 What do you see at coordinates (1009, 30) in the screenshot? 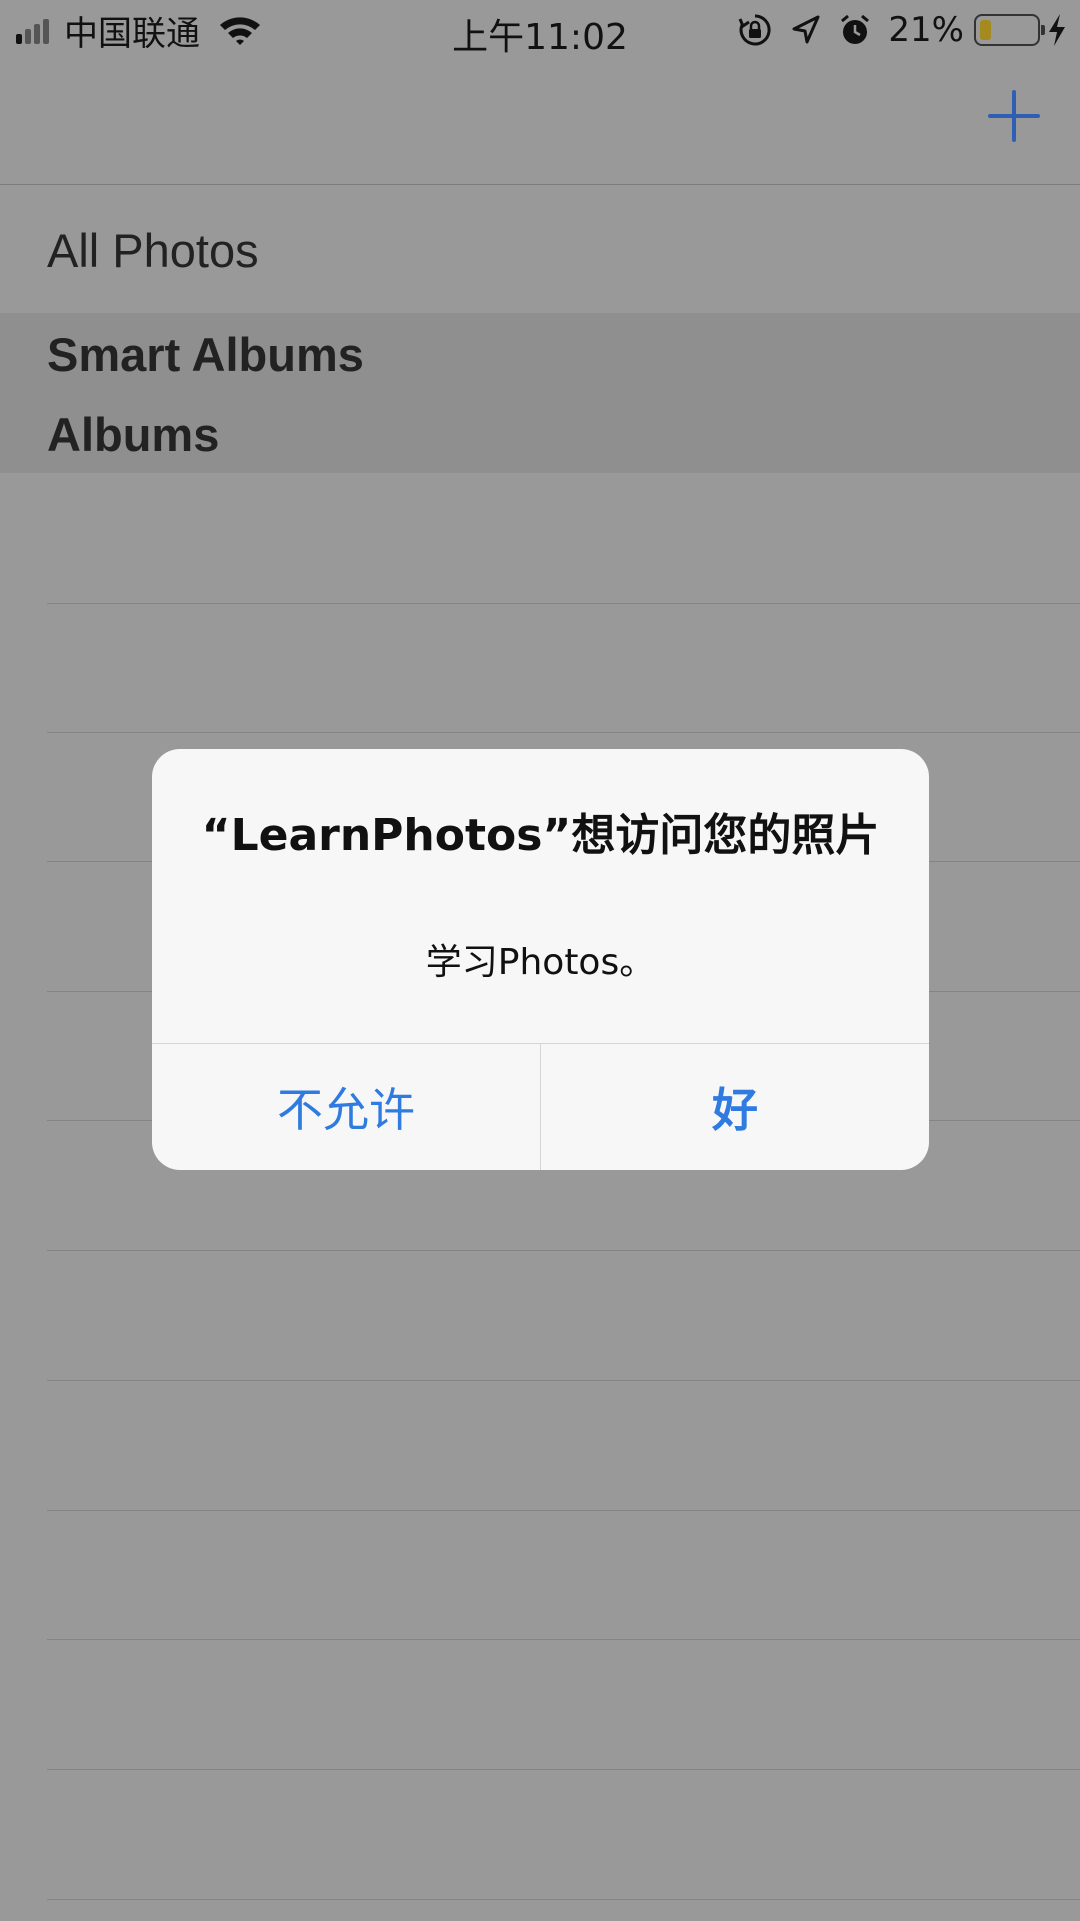
I see `battery-icon` at bounding box center [1009, 30].